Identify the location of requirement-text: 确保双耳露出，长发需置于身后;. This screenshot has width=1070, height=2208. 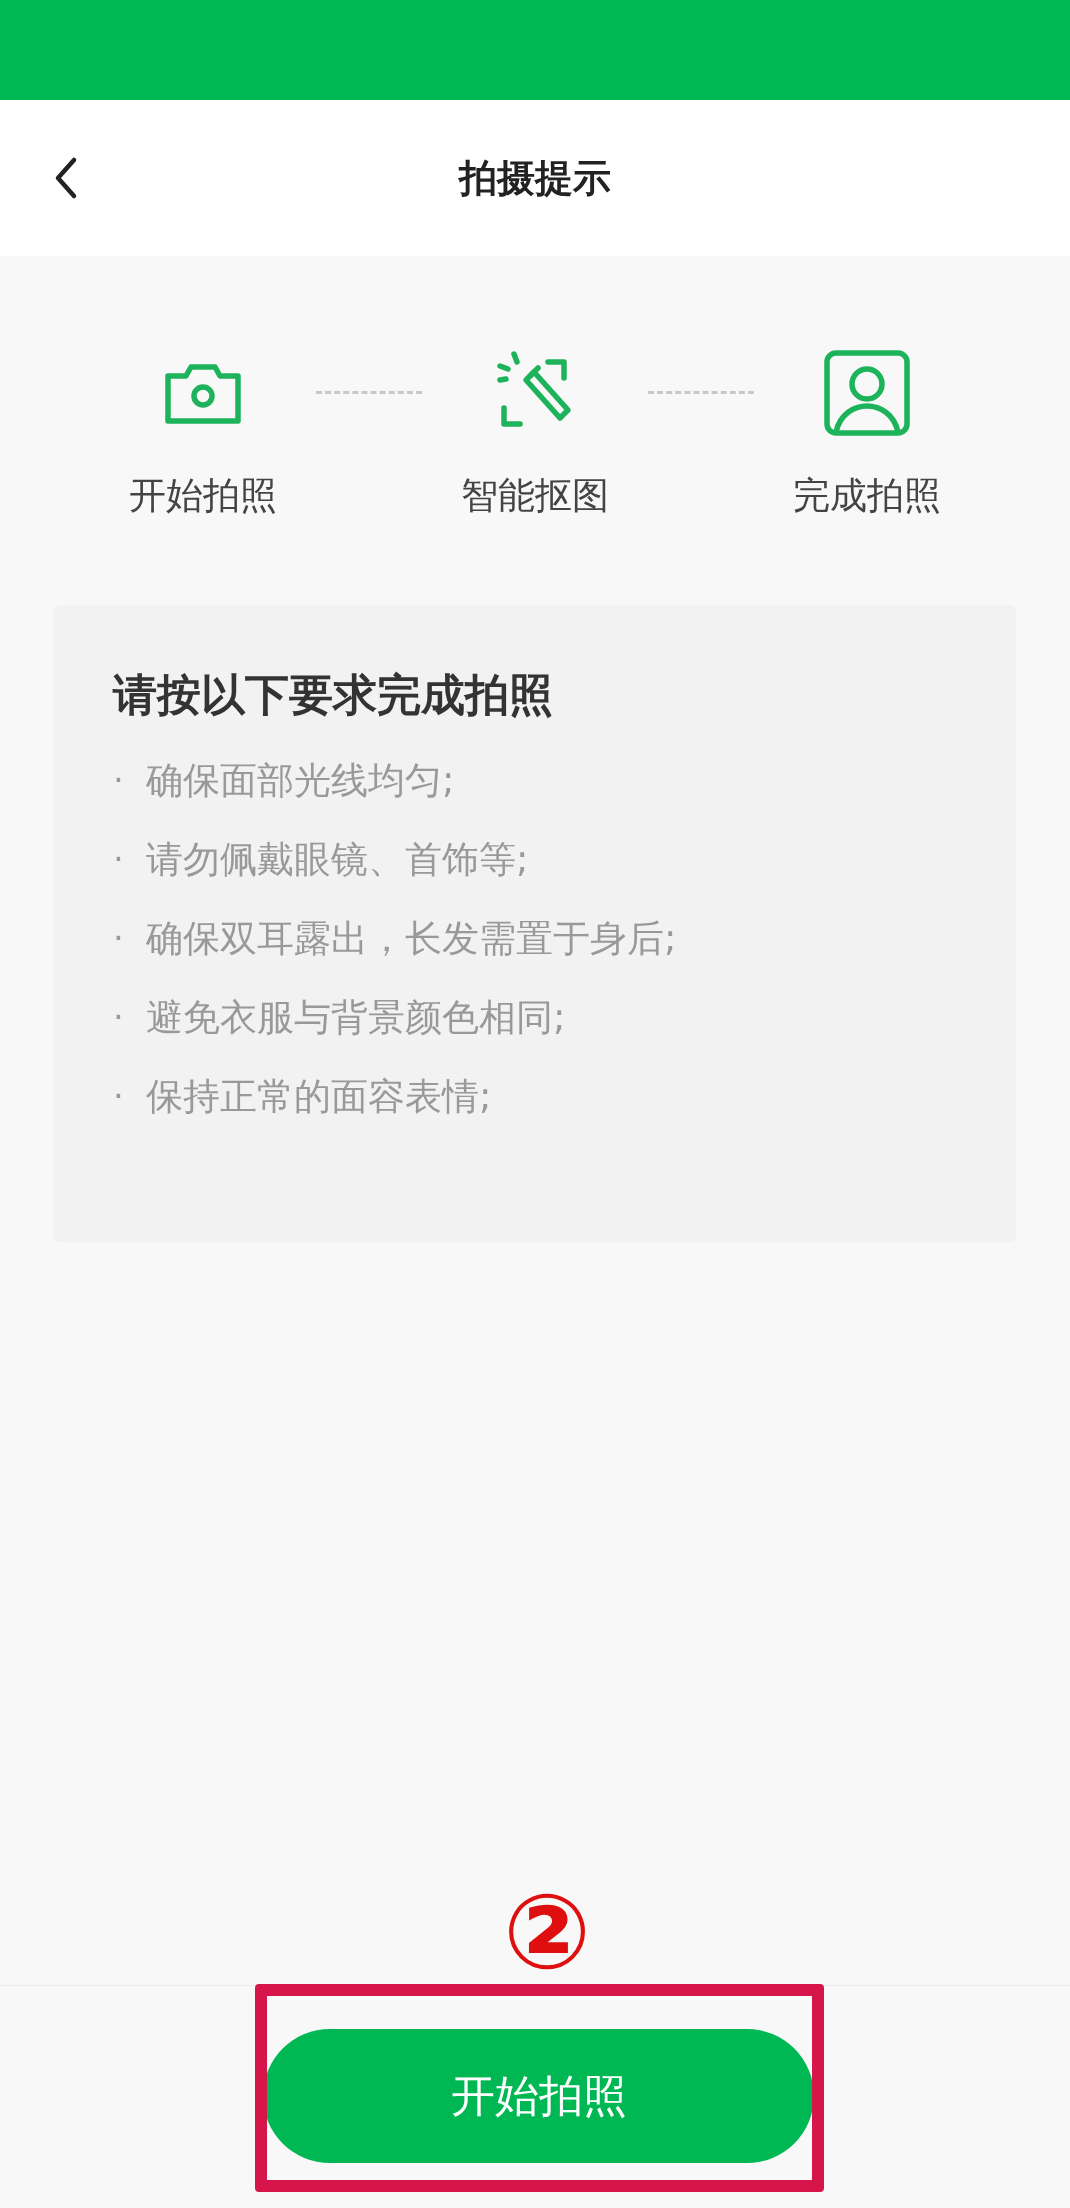
(411, 938).